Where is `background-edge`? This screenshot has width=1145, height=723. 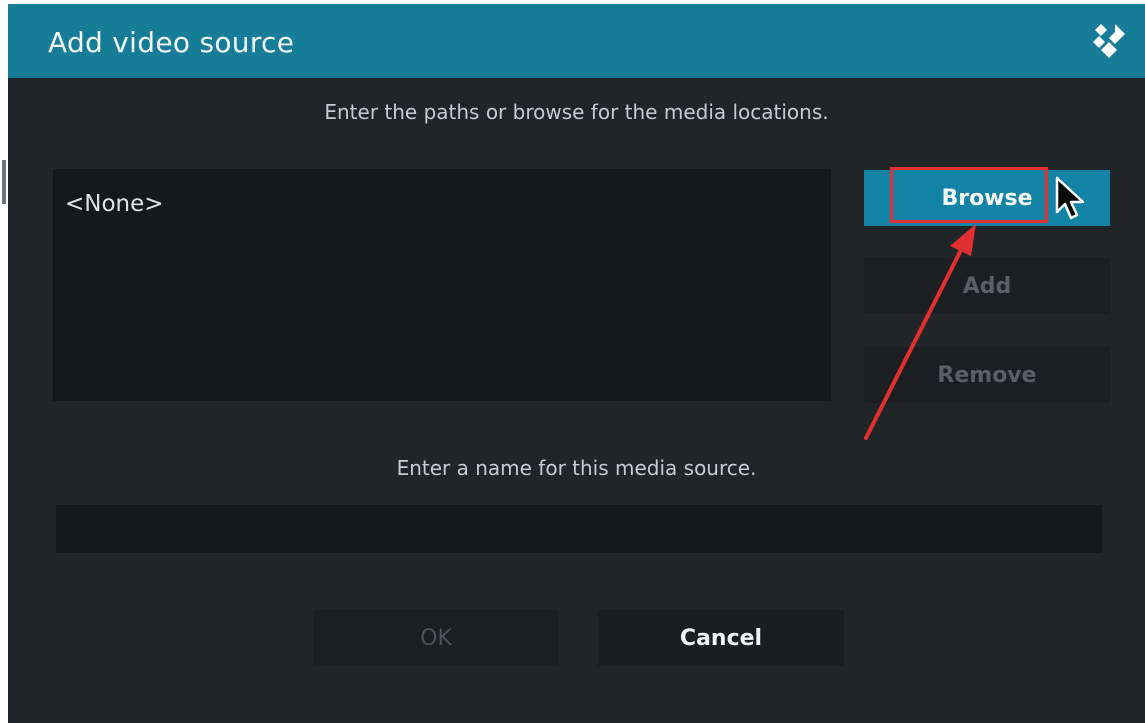 background-edge is located at coordinates (4, 182).